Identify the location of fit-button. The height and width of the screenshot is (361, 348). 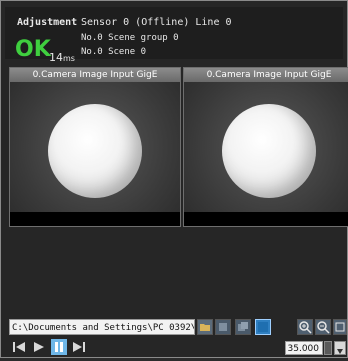
(340, 327).